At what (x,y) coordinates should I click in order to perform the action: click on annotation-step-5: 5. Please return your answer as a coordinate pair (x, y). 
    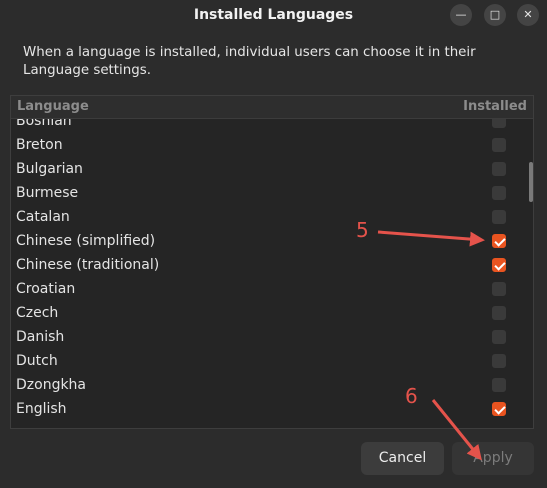
    Looking at the image, I should click on (362, 230).